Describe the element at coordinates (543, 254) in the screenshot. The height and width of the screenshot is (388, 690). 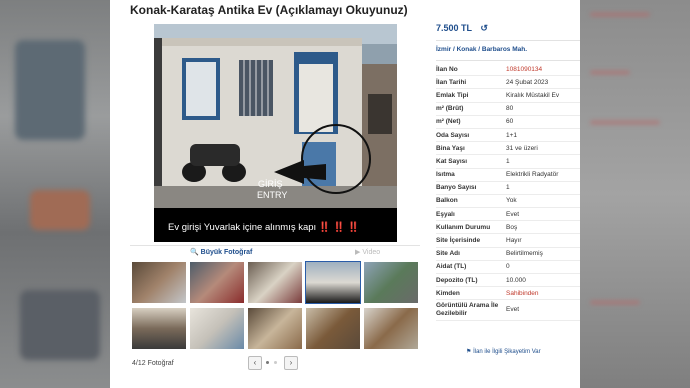
I see `detail-value: Belirtilmemiş` at that location.